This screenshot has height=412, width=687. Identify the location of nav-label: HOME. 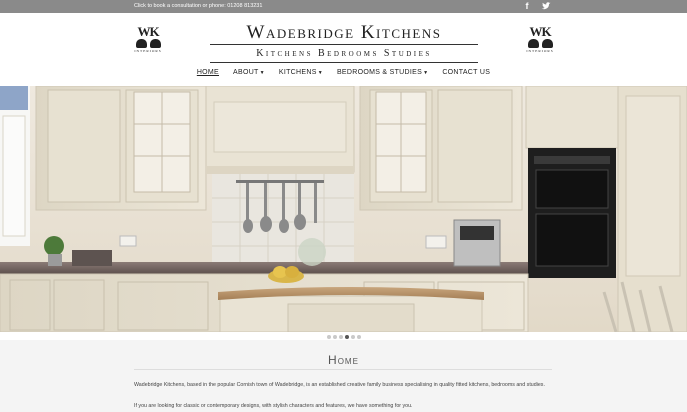
(208, 72).